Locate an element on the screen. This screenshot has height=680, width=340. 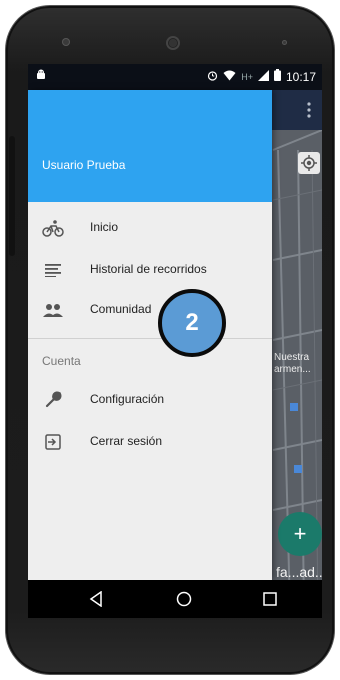
speaker is located at coordinates (173, 43).